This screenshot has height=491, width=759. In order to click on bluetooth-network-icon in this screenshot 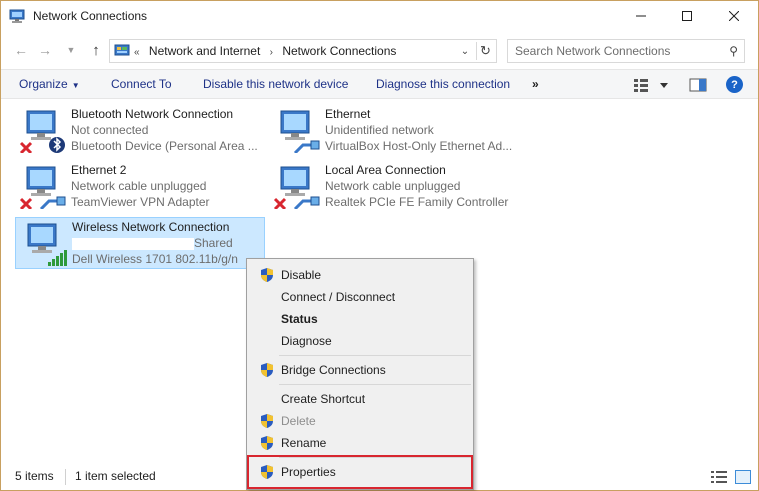, I will do `click(42, 131)`.